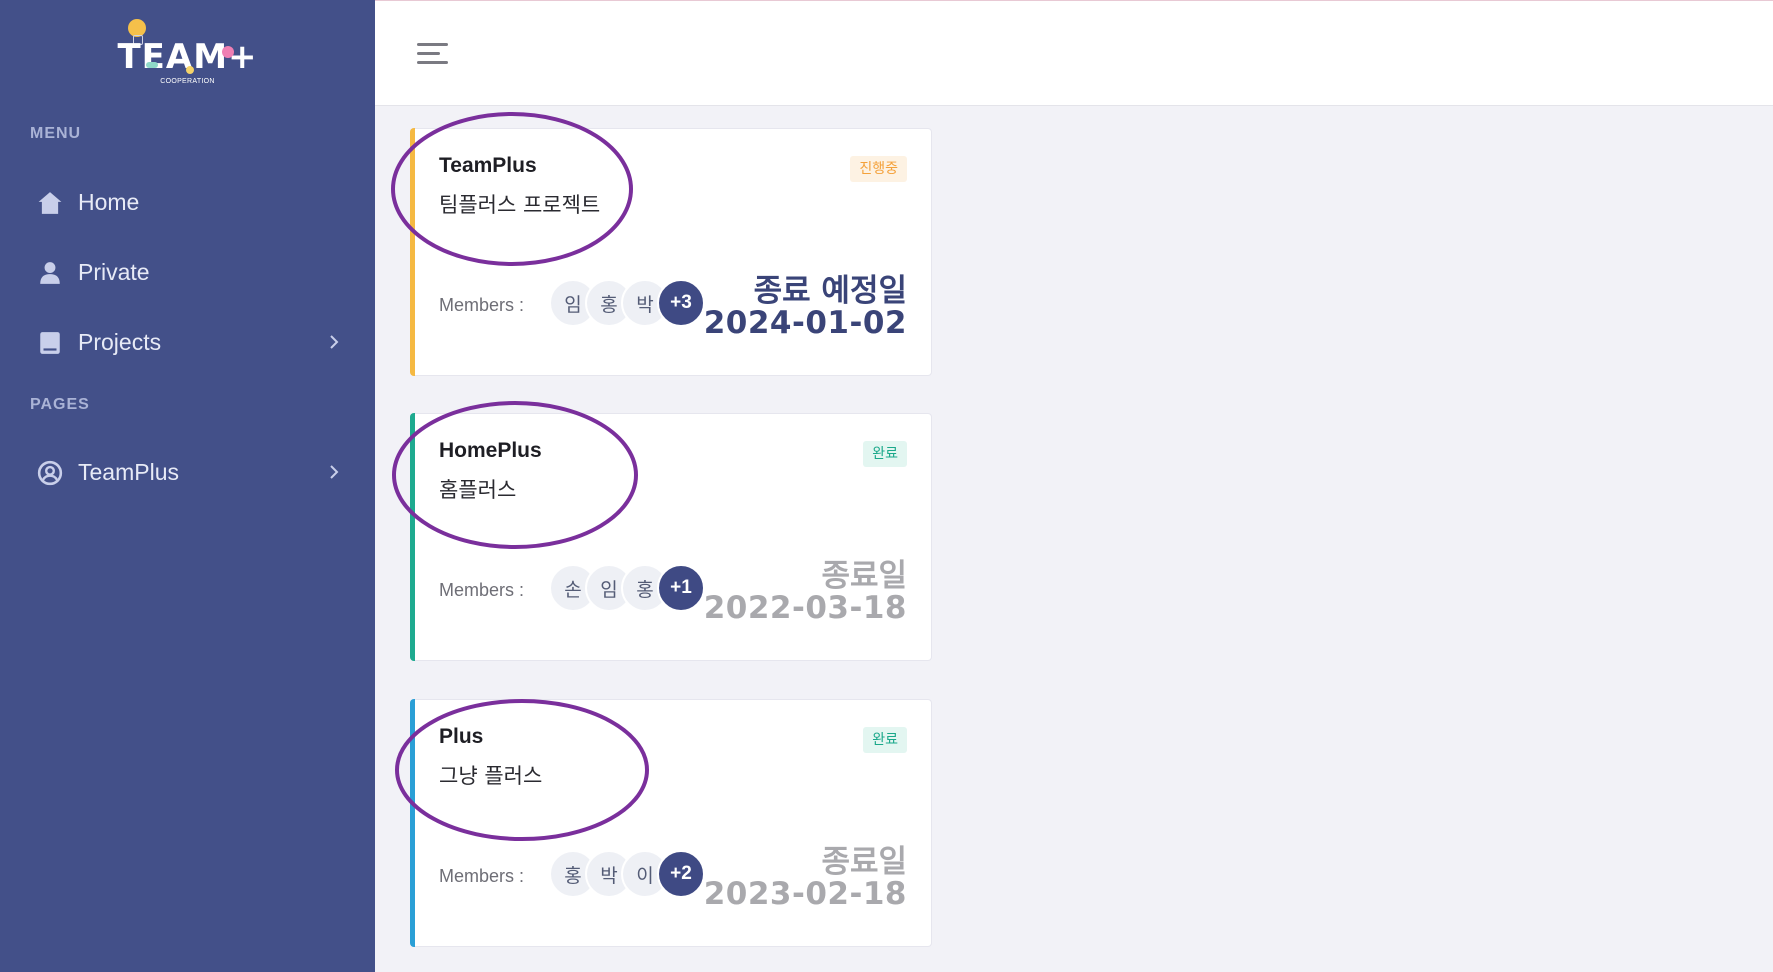 The image size is (1773, 972). What do you see at coordinates (461, 736) in the screenshot?
I see `project-title: Plus` at bounding box center [461, 736].